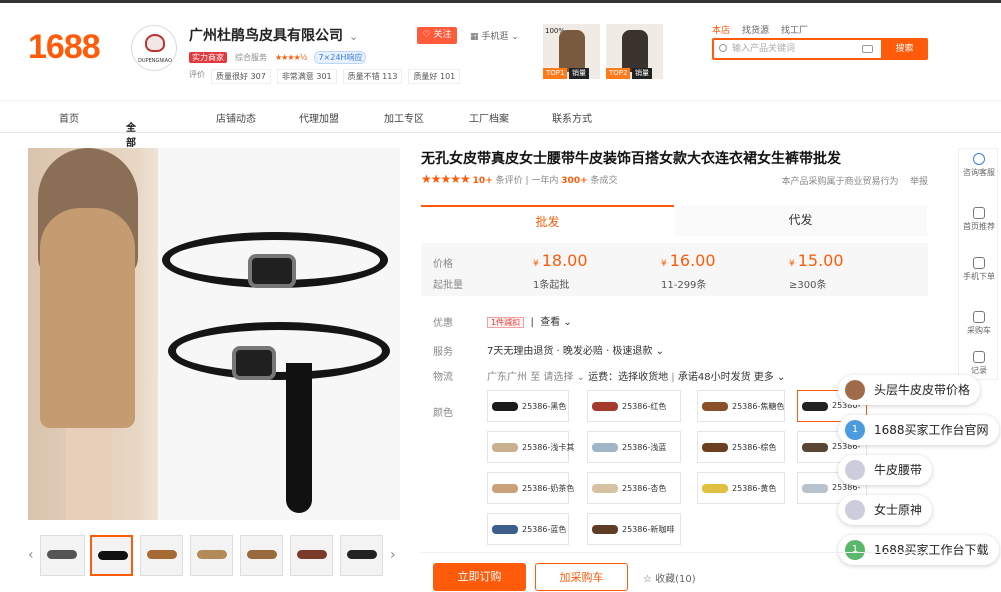  Describe the element at coordinates (111, 555) in the screenshot. I see `thumbnail-selected` at that location.